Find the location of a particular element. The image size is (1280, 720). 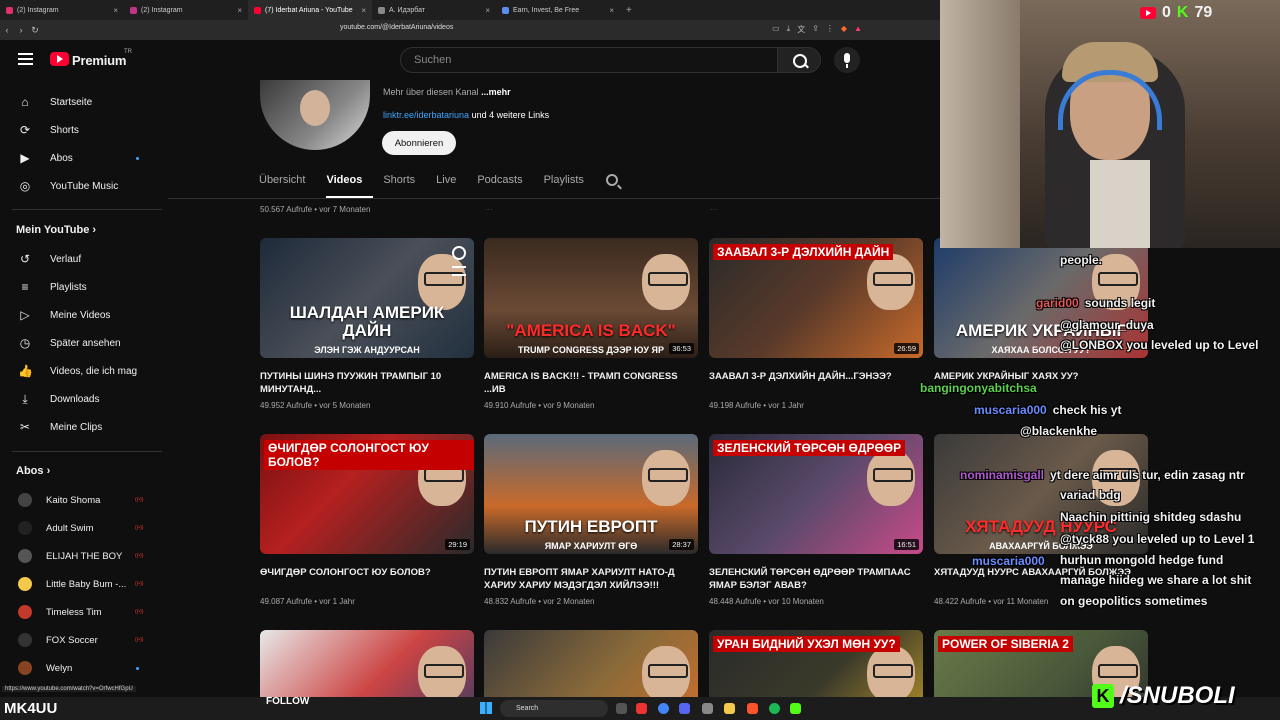

sidebar-item: ▷ Meine Videos is located at coordinates (82, 315).